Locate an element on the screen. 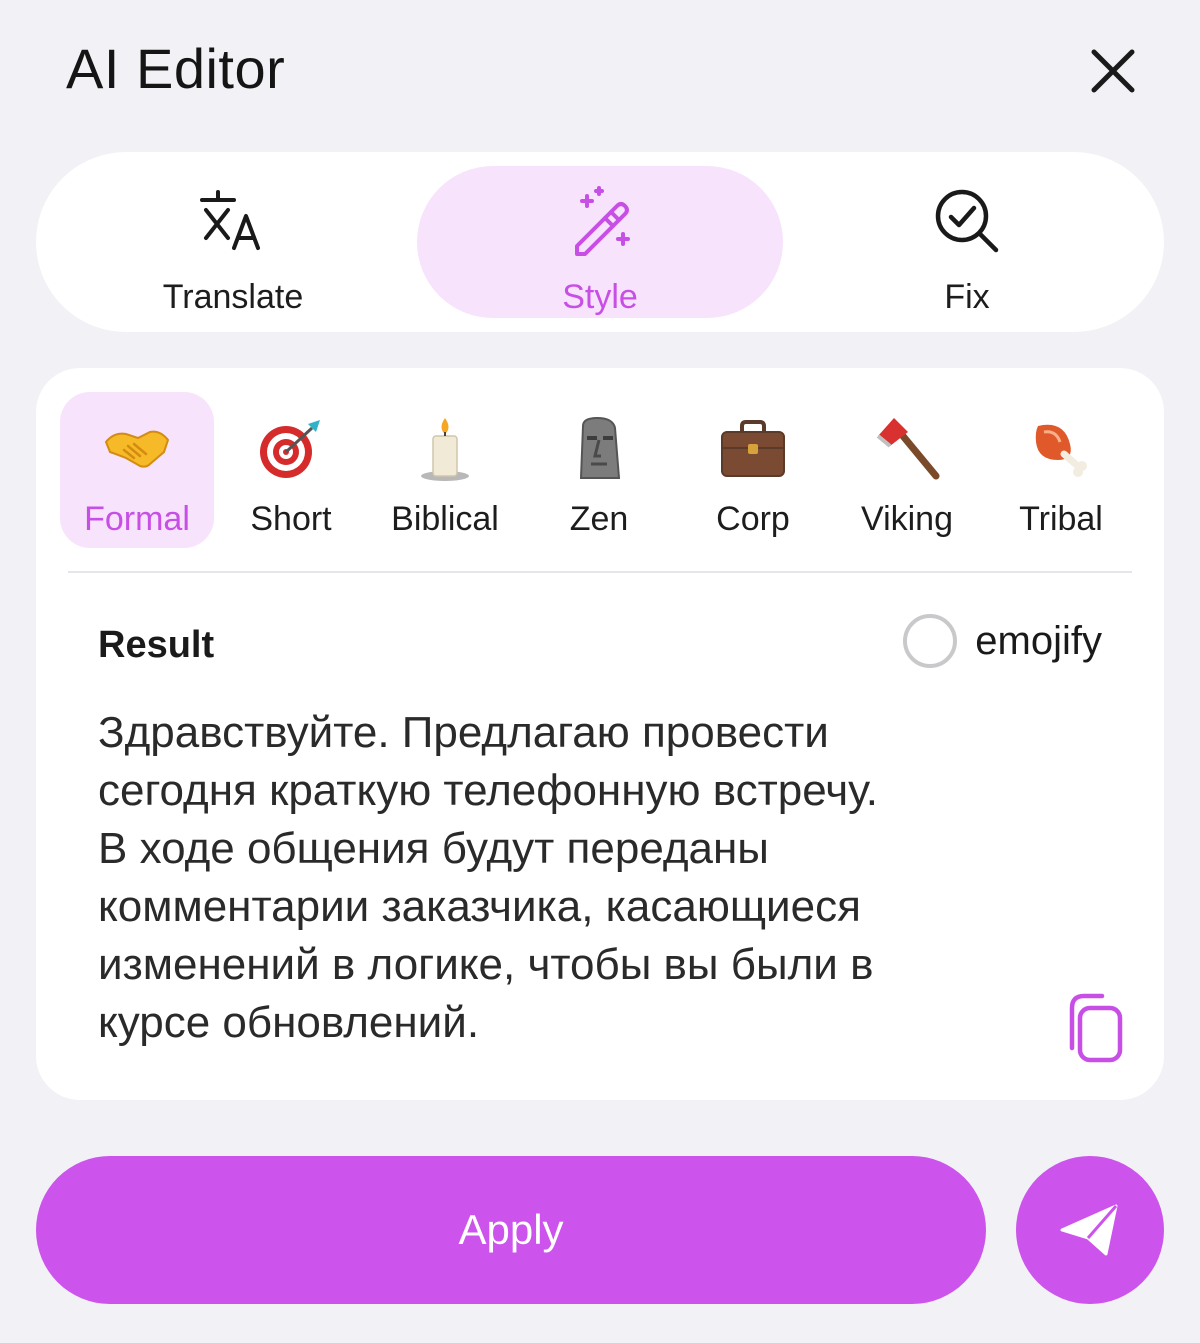 The image size is (1200, 1343). style-option-label: Formal is located at coordinates (137, 519).